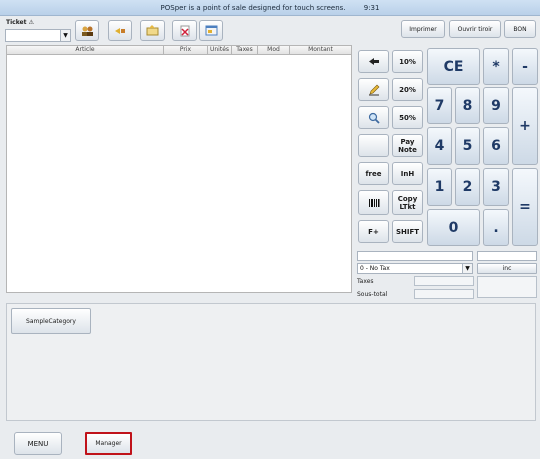 The image size is (540, 459). Describe the element at coordinates (507, 256) in the screenshot. I see `quantity-input` at that location.